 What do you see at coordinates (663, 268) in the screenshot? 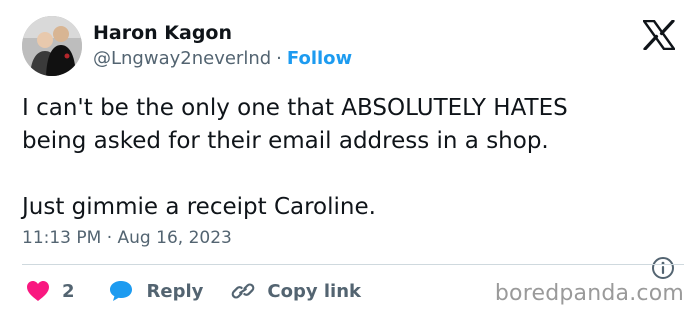
I see `info-icon` at bounding box center [663, 268].